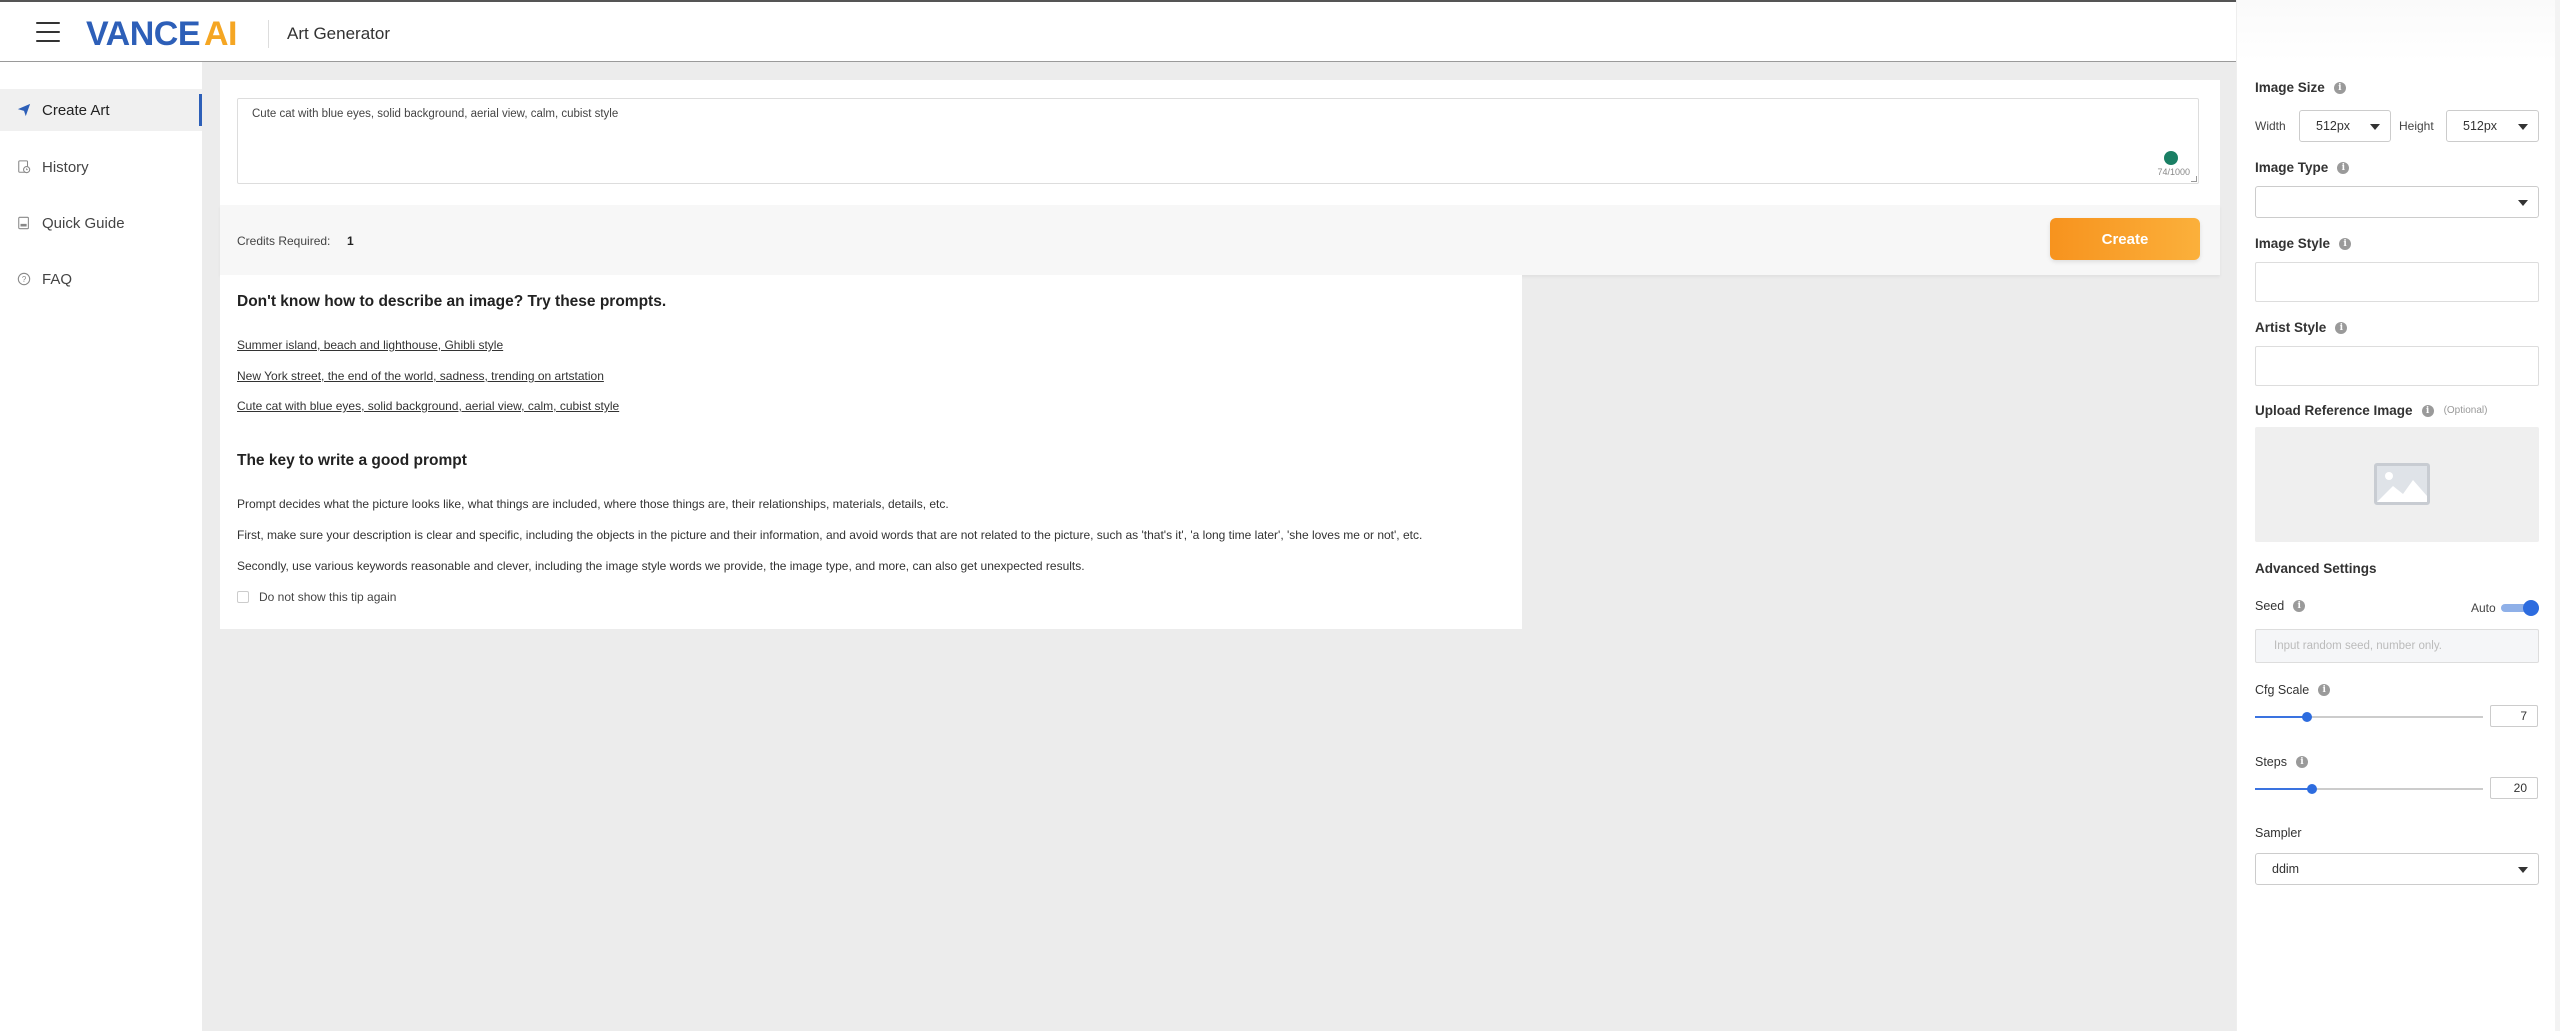 The image size is (2560, 1031). I want to click on sidebar-item-quick-guide: Quick Guide, so click(101, 223).